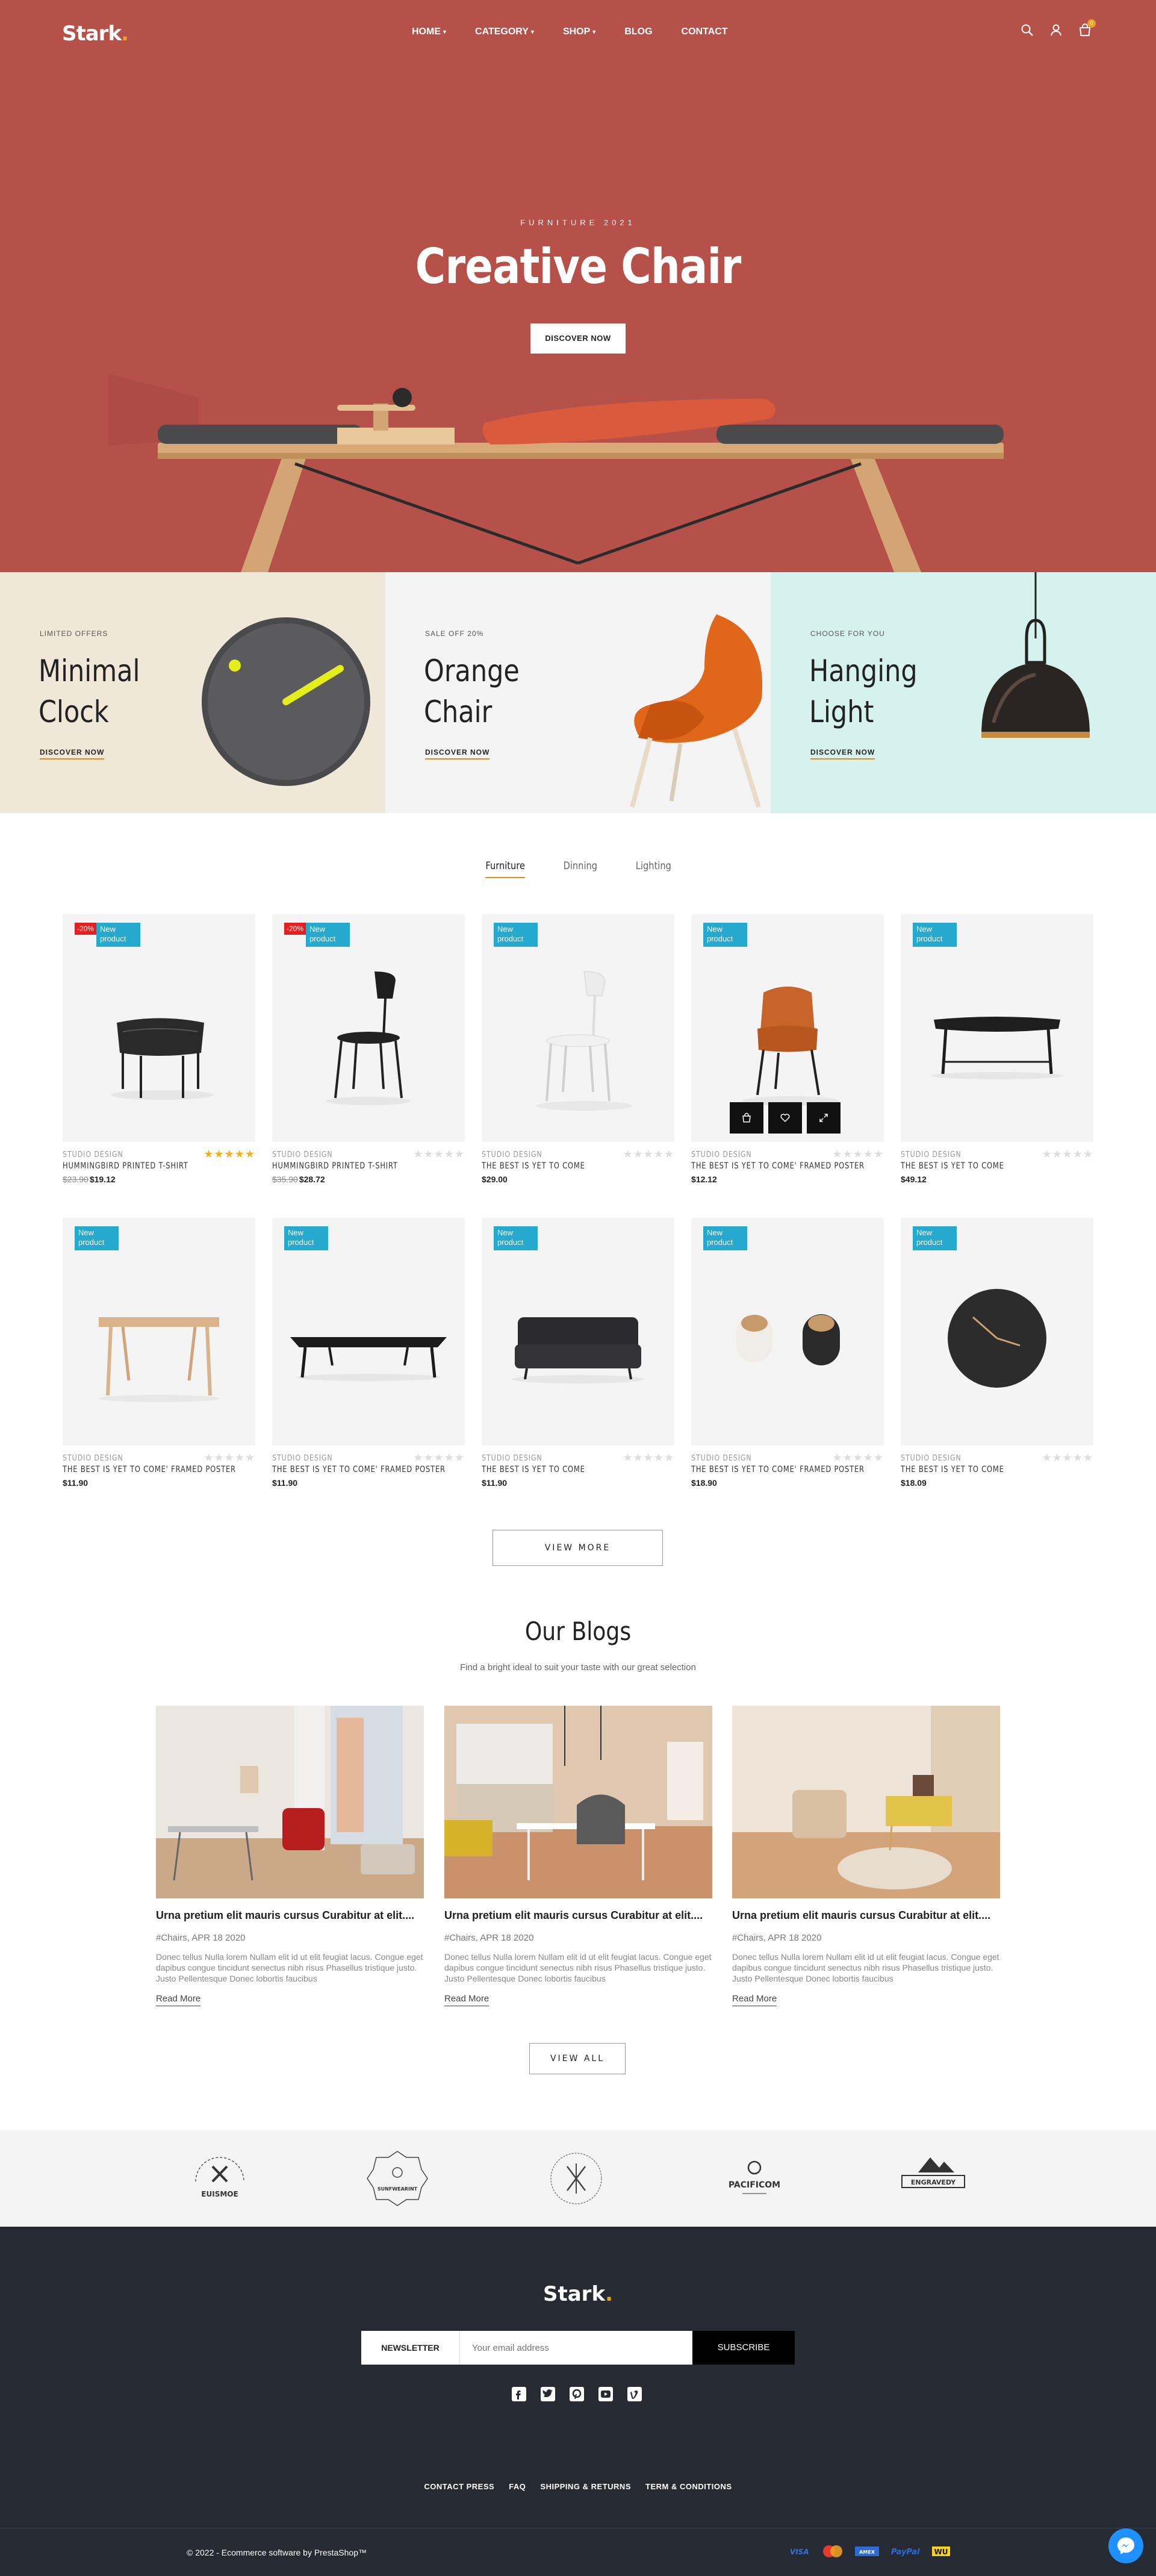  Describe the element at coordinates (743, 2348) in the screenshot. I see `subscribe-button: SUBSCRIBE` at that location.